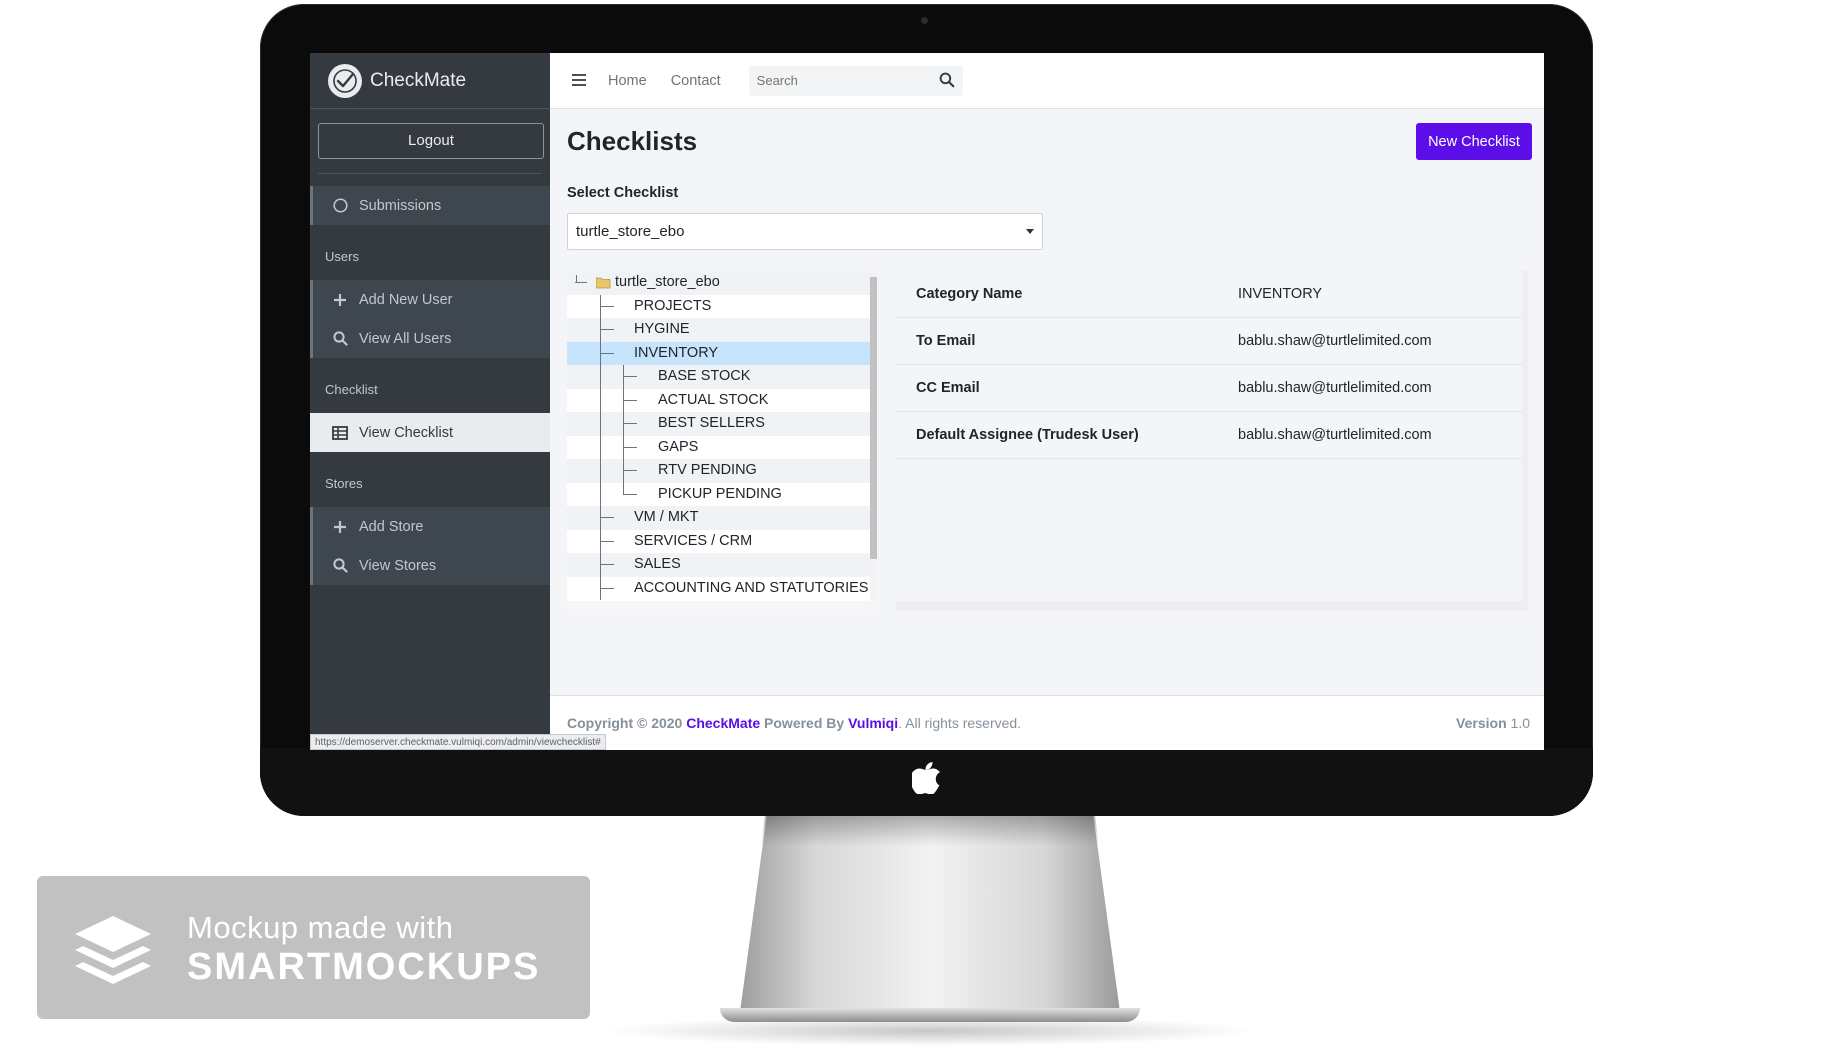  Describe the element at coordinates (722, 541) in the screenshot. I see `tree-node: SERVICES / CRM` at that location.